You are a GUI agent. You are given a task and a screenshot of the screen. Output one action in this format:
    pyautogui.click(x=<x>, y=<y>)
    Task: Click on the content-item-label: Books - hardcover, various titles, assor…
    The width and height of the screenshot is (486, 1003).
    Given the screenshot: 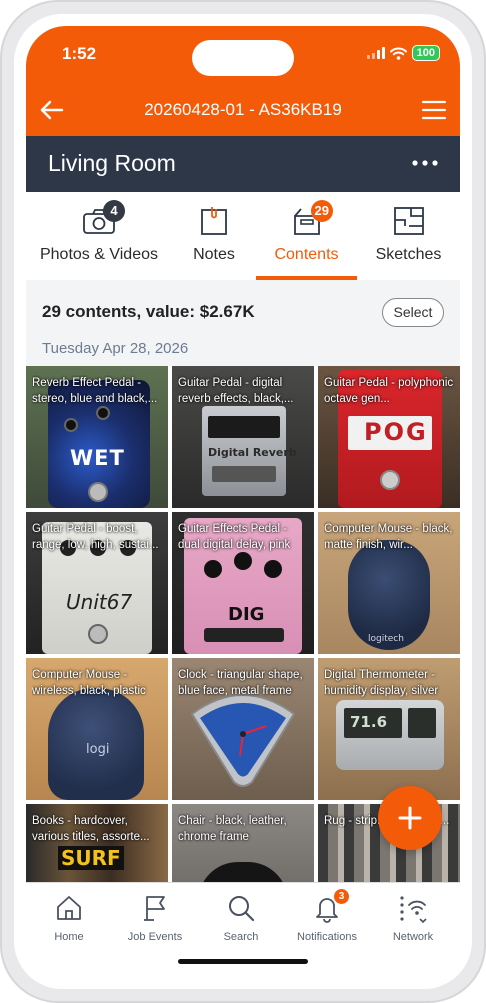 What is the action you would take?
    pyautogui.click(x=91, y=829)
    